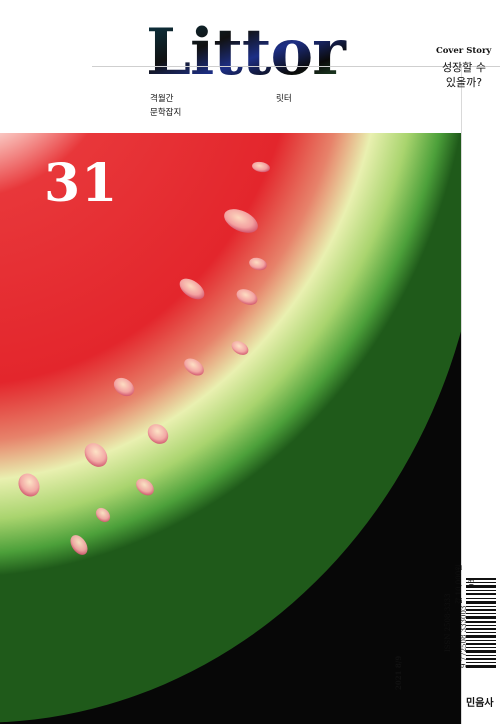 The image size is (500, 724). Describe the element at coordinates (448, 622) in the screenshot. I see `issn-label: ISSN 2508-3333` at that location.